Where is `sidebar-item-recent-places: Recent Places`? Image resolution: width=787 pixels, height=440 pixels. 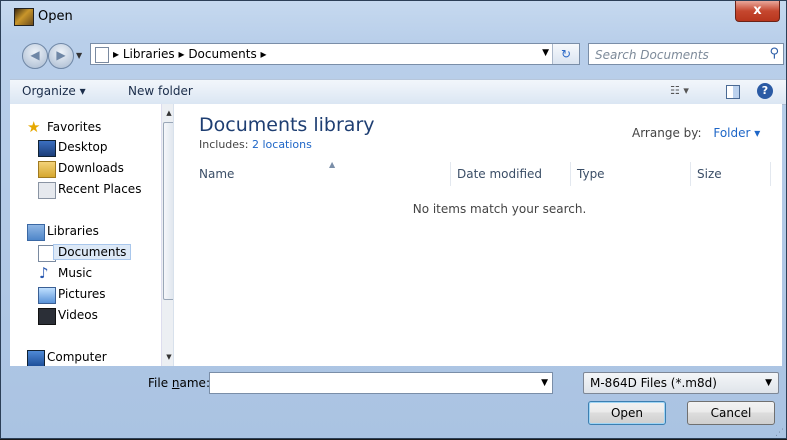 sidebar-item-recent-places: Recent Places is located at coordinates (85, 190).